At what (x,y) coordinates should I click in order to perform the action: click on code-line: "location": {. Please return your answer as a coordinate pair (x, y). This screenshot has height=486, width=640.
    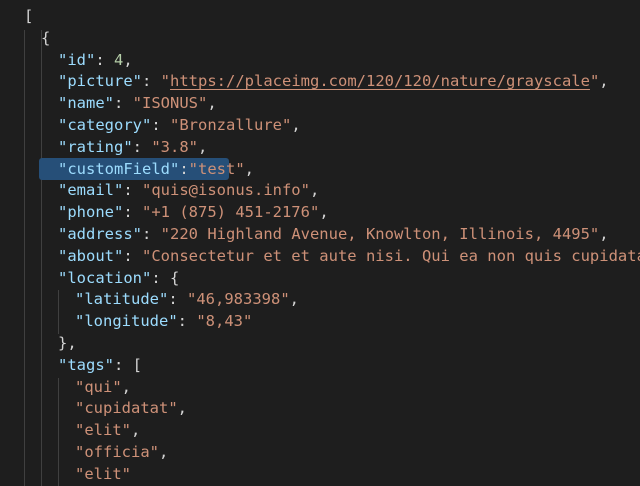
    Looking at the image, I should click on (118, 278).